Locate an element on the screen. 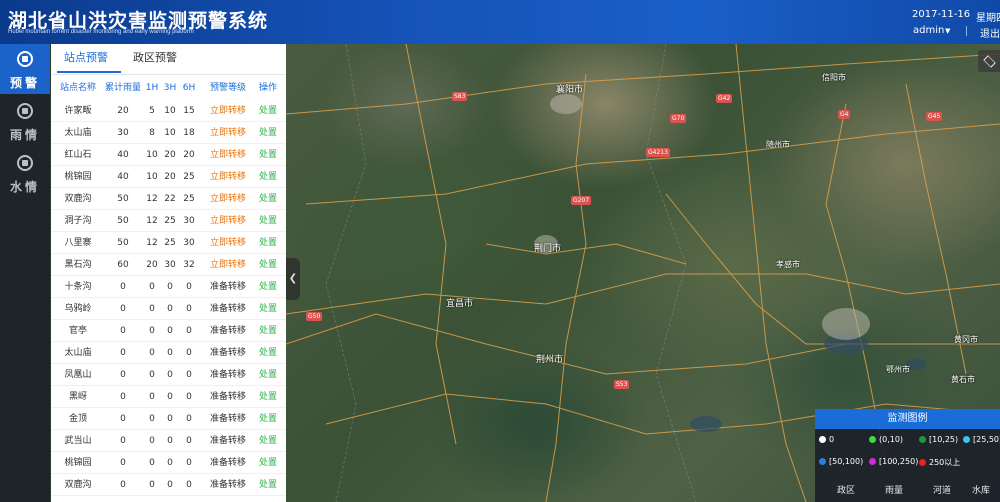 The image size is (1000, 502). station-name: 黑岈 is located at coordinates (77, 397).